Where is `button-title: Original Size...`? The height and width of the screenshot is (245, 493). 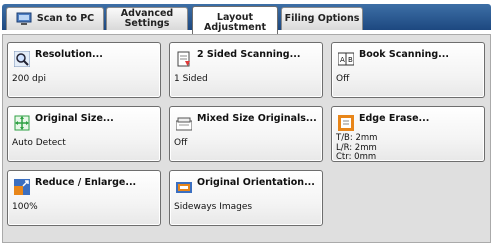 button-title: Original Size... is located at coordinates (74, 118).